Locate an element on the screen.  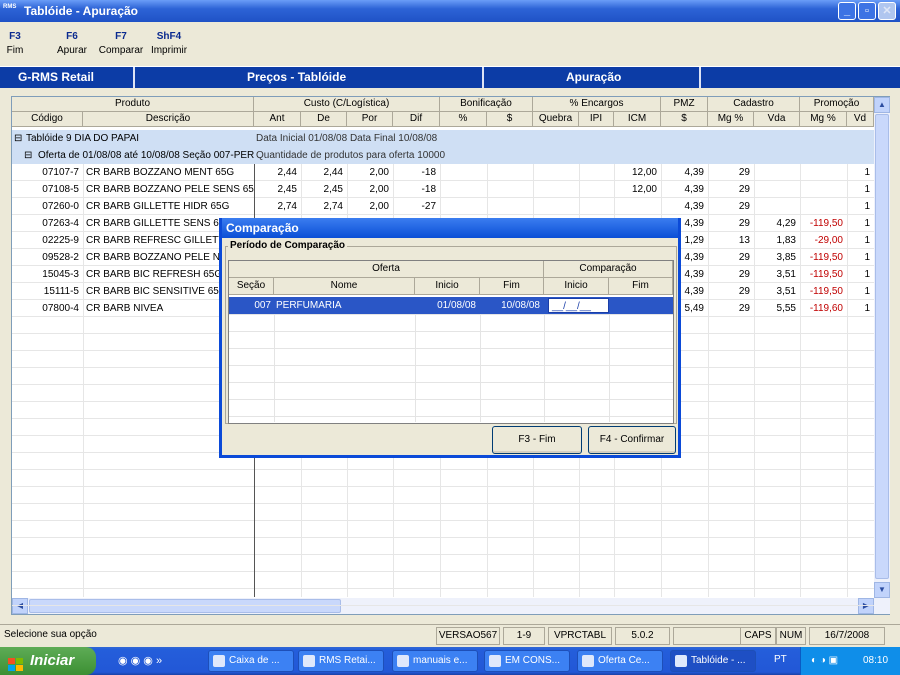
cell-promo-mg: -119,50 is located at coordinates (826, 274).